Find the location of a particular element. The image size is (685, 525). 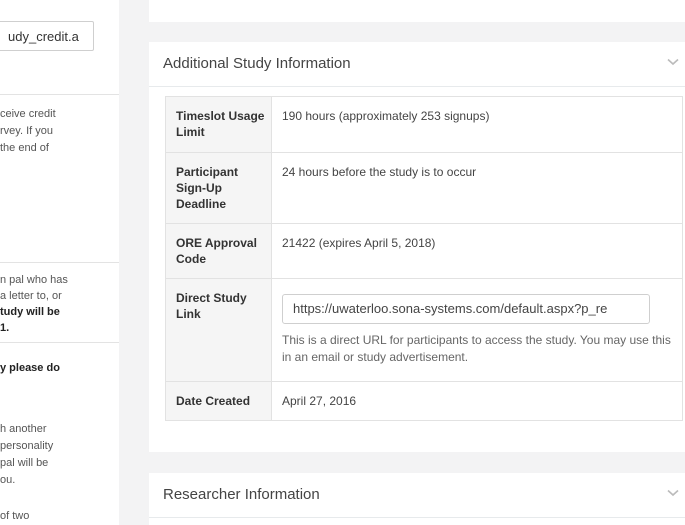

description-bold: y please do is located at coordinates (30, 368).